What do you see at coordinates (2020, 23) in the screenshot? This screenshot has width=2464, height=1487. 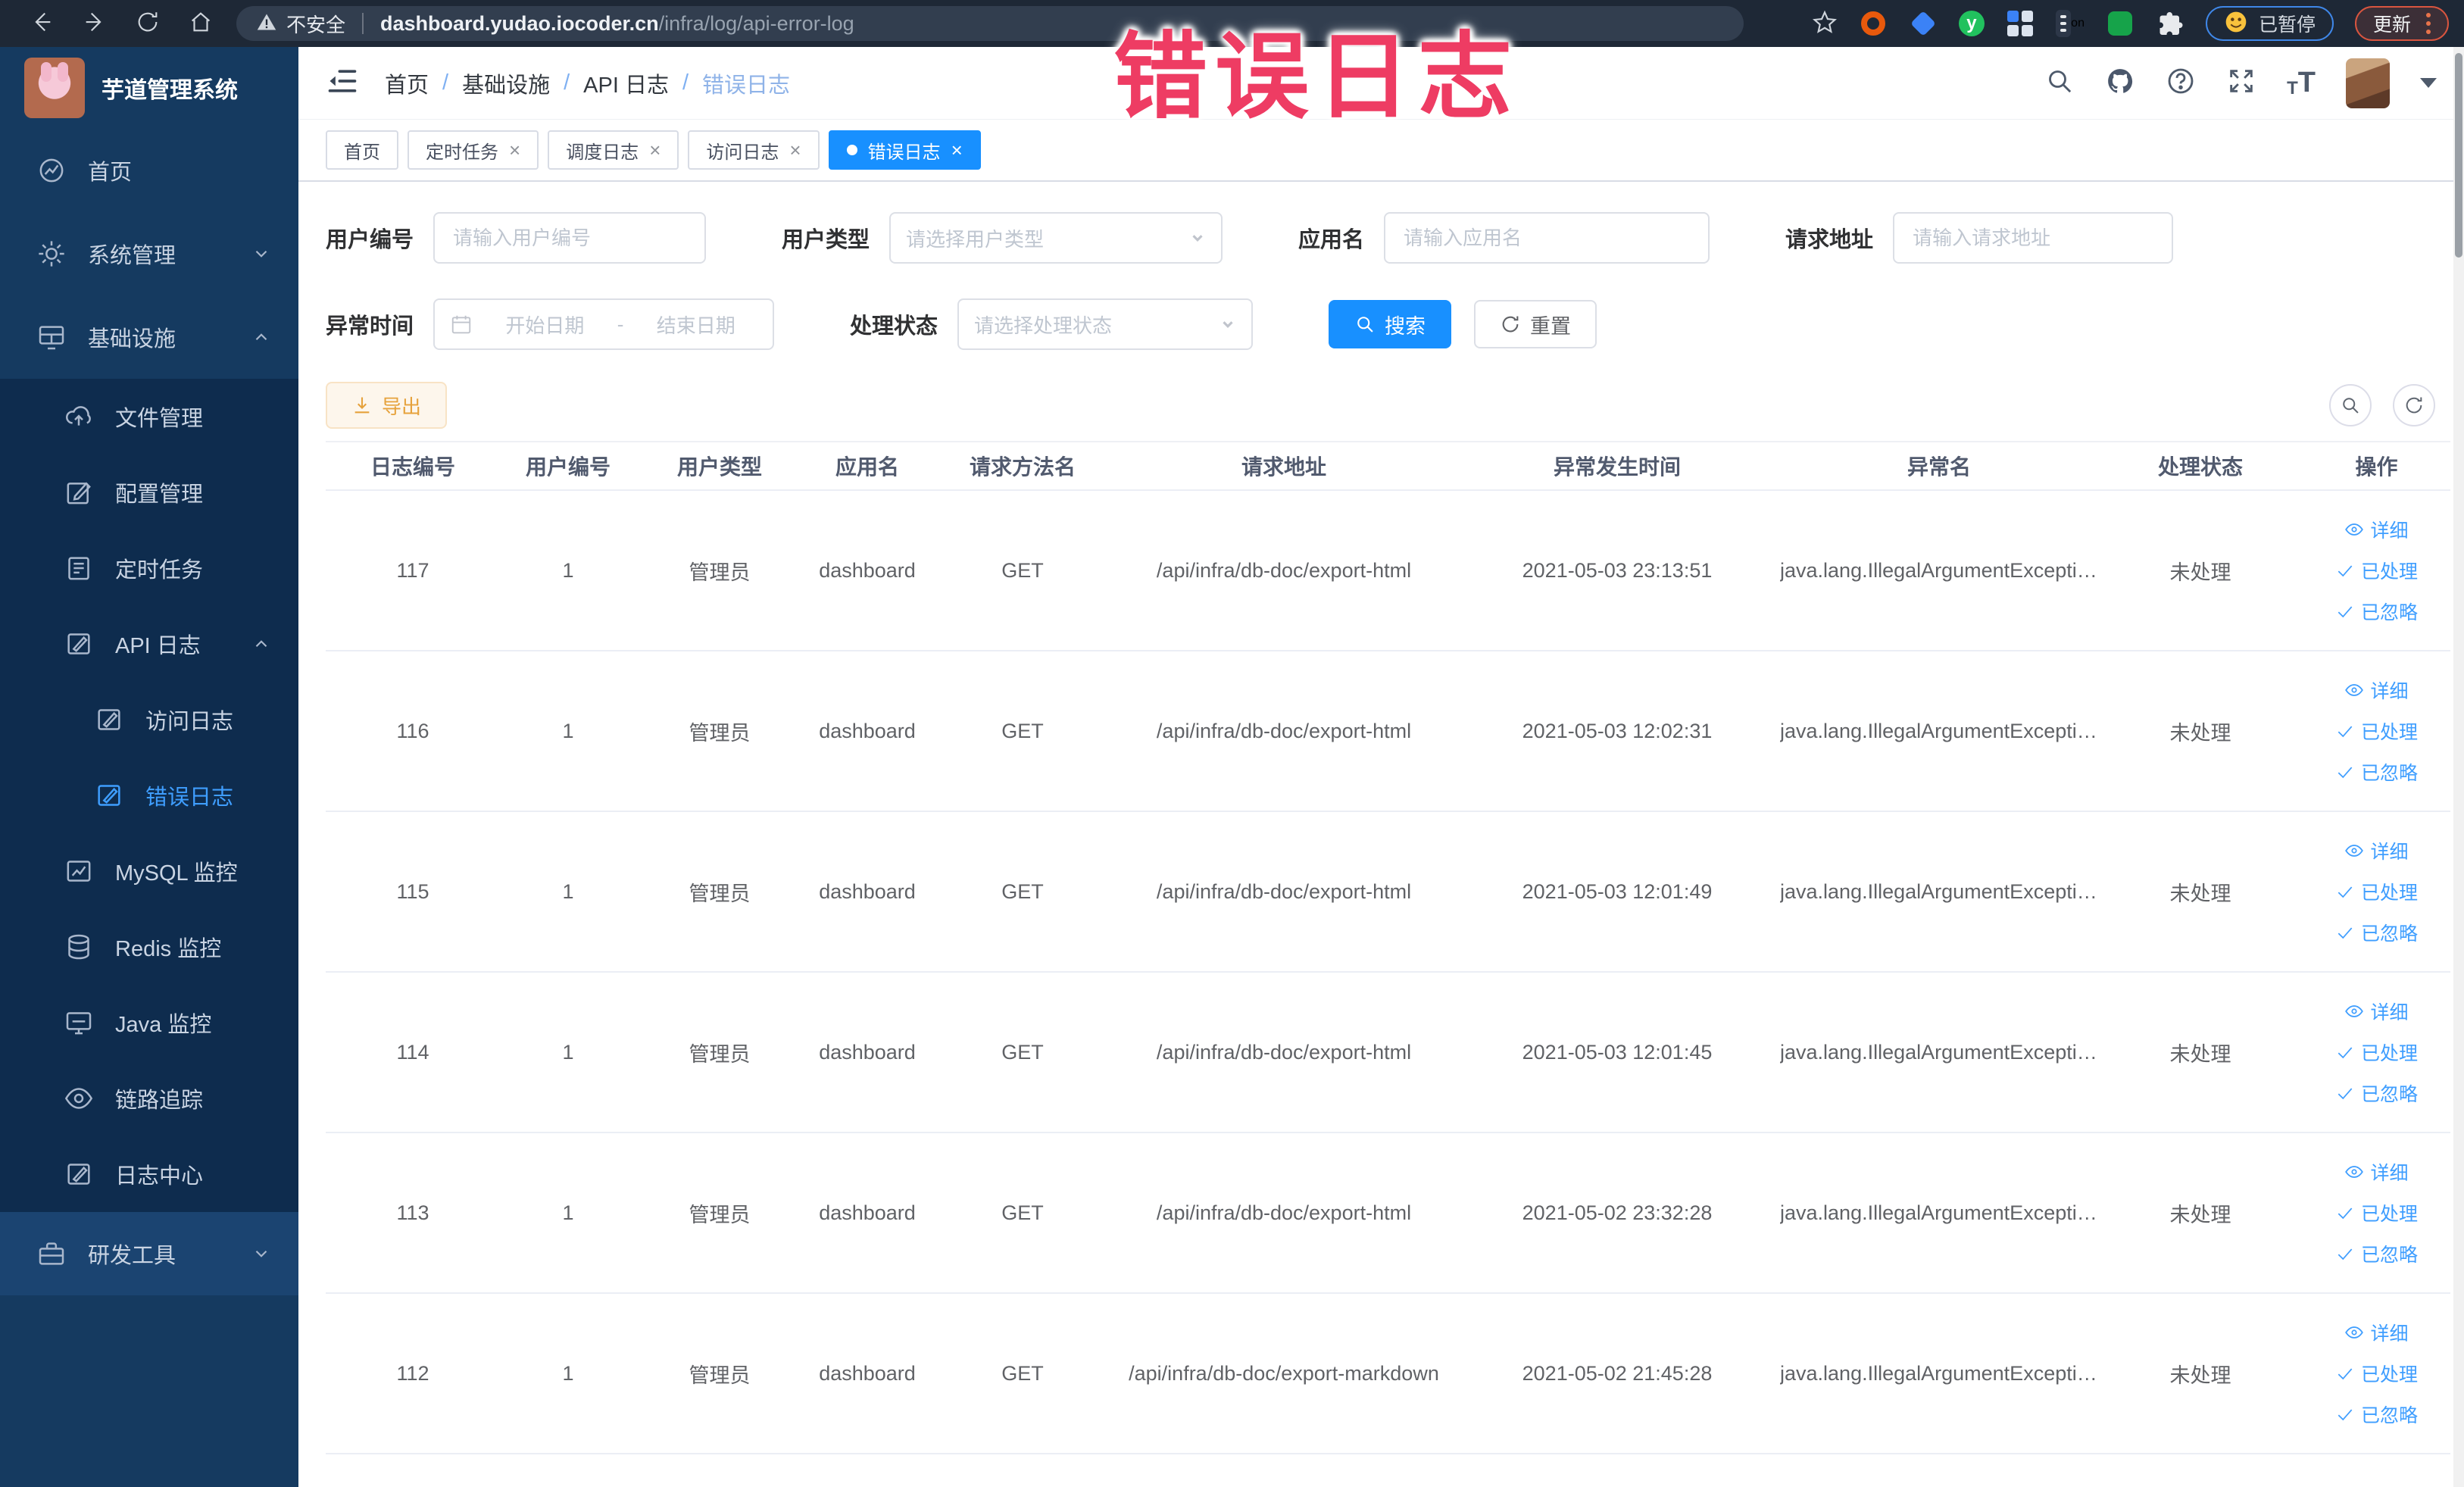 I see `extension-grid-icon` at bounding box center [2020, 23].